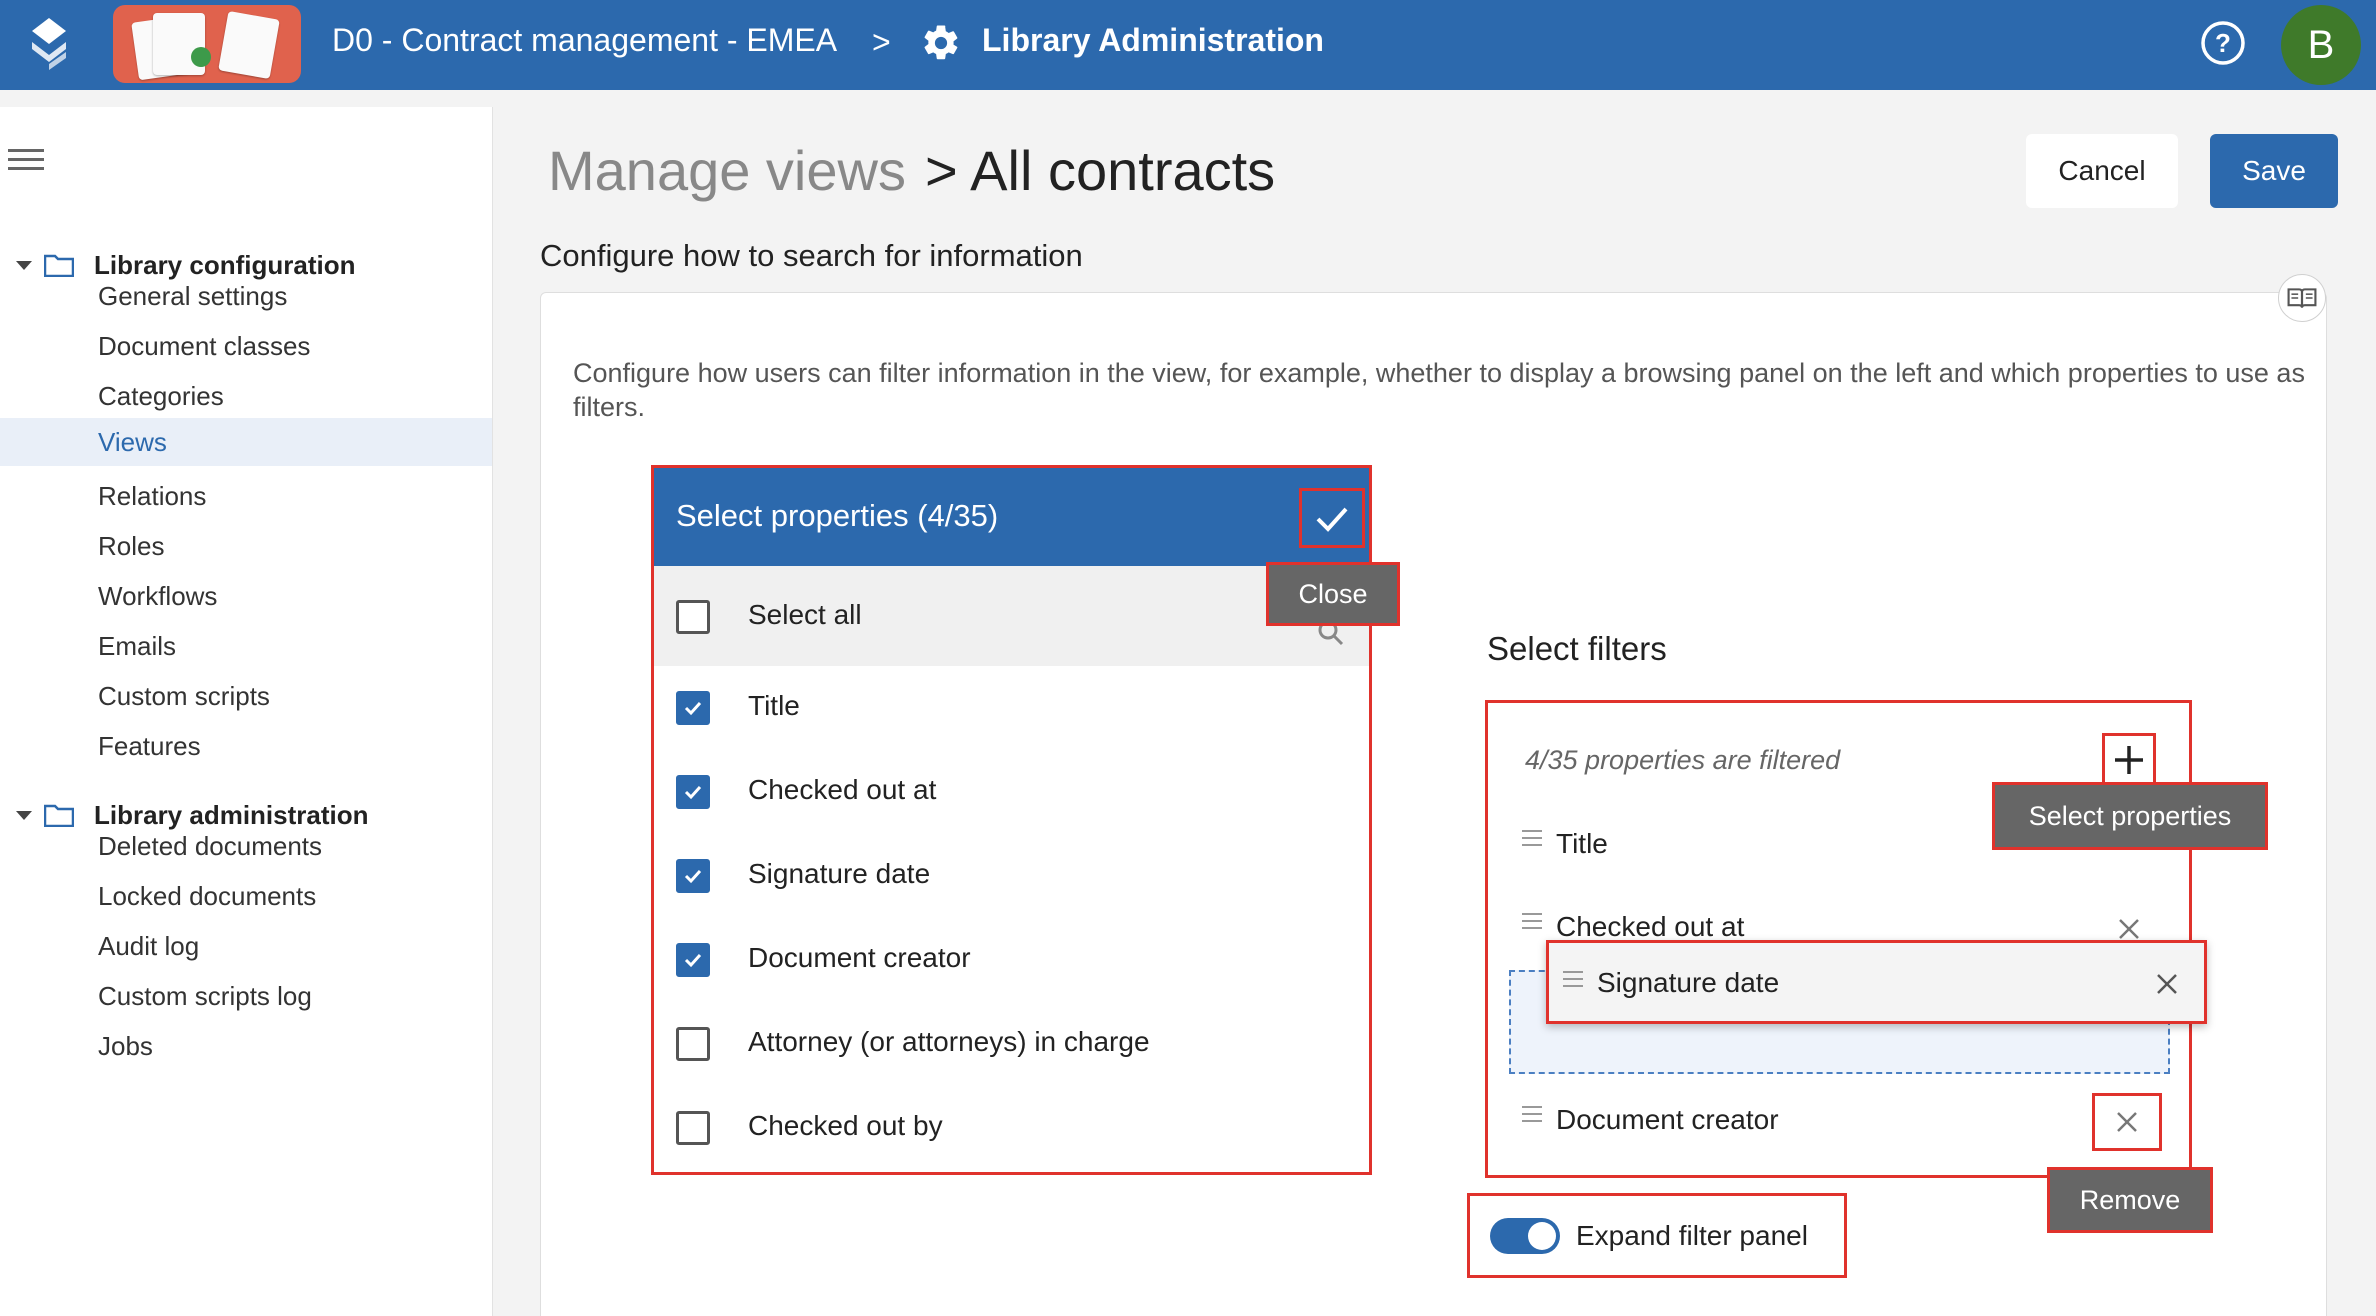 The image size is (2376, 1316). What do you see at coordinates (1692, 1235) in the screenshot?
I see `expand-filter-panel-label: Expand filter panel` at bounding box center [1692, 1235].